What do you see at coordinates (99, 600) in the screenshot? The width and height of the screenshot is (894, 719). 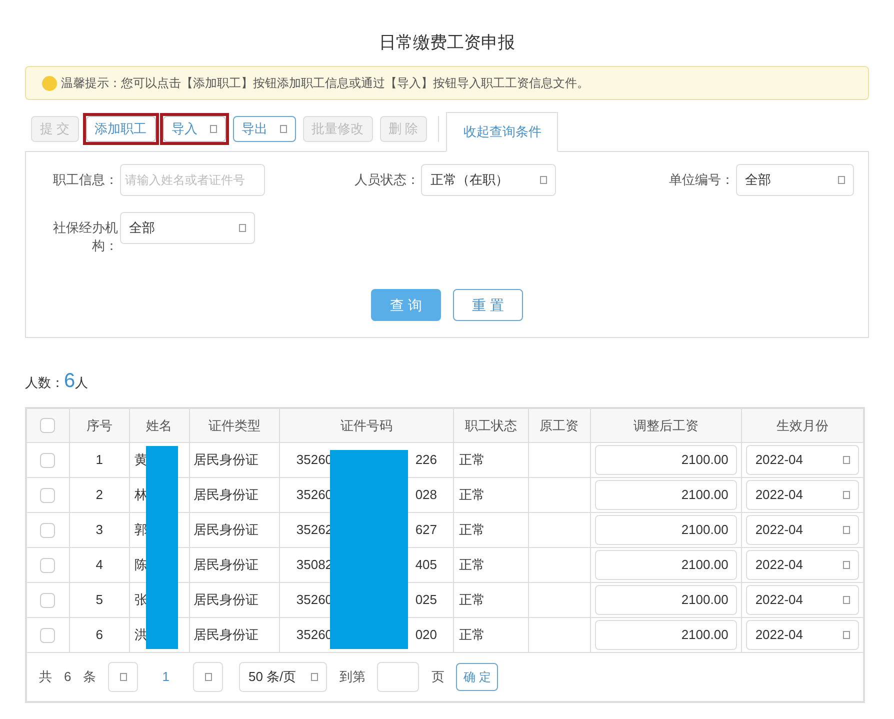 I see `table-cell-text: 5` at bounding box center [99, 600].